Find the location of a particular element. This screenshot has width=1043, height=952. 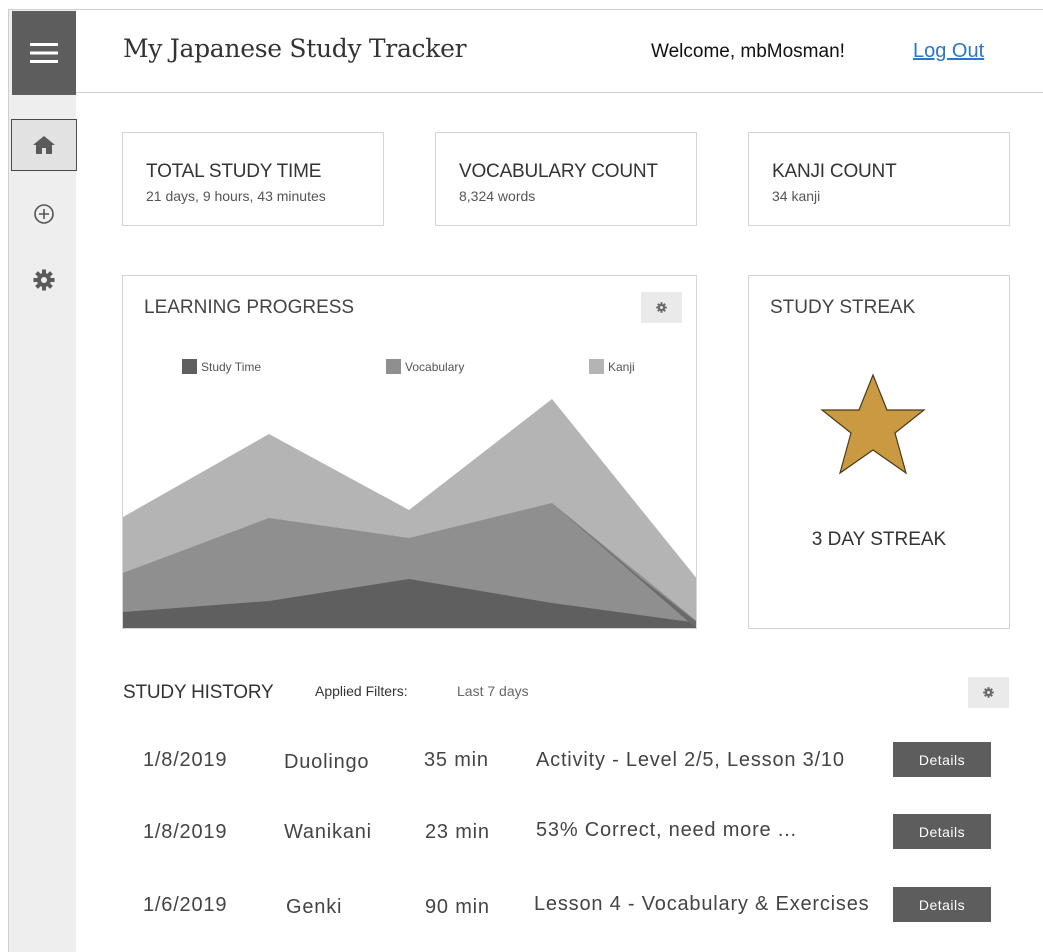

home-icon is located at coordinates (44, 145).